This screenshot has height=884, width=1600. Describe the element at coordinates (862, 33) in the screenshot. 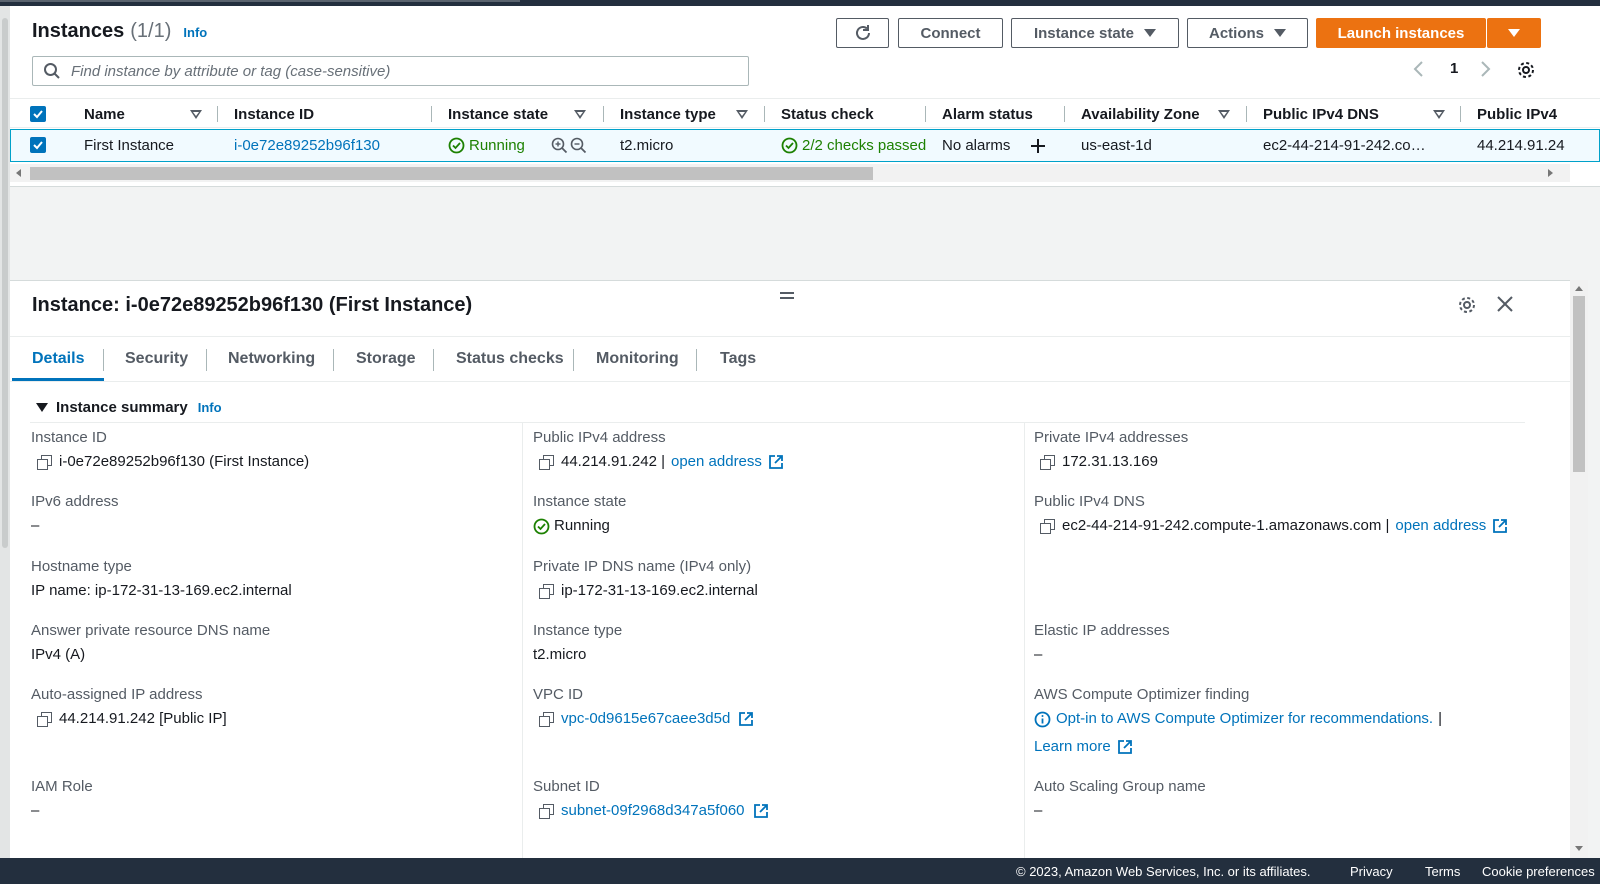

I see `refresh-button` at that location.